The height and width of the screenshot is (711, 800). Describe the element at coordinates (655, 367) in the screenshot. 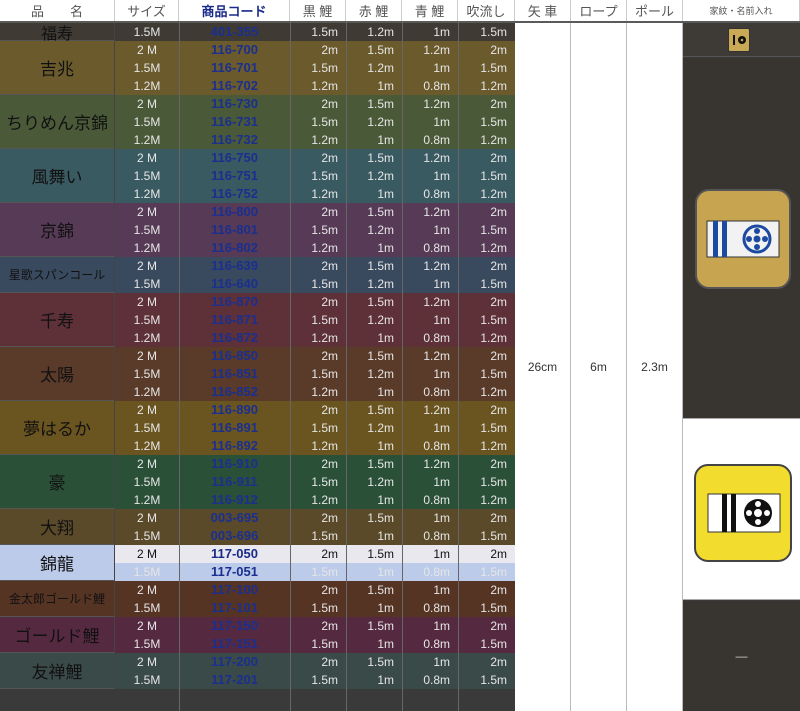

I see `pole-cell: 2.3m` at that location.